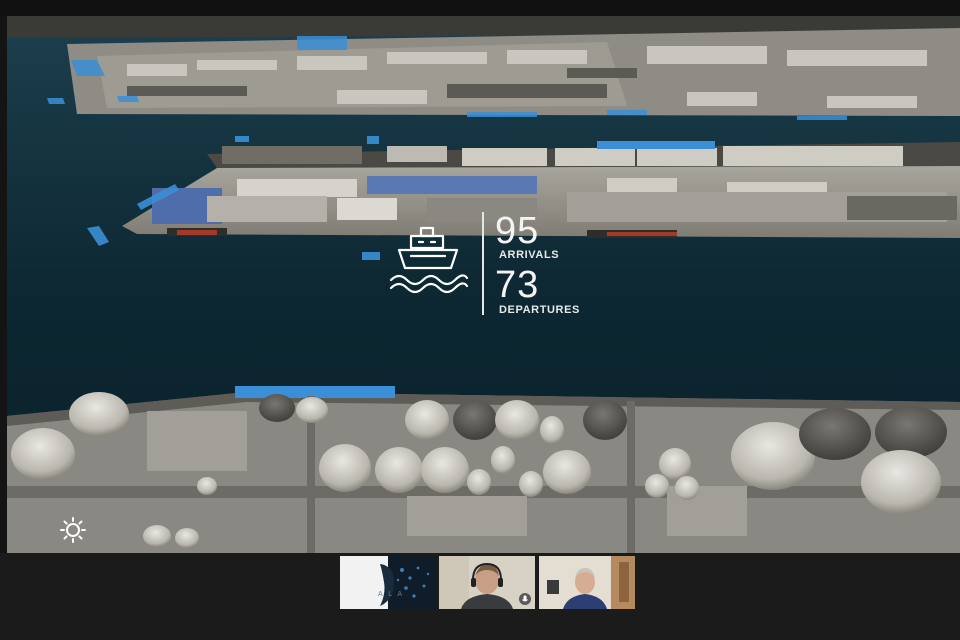 Image resolution: width=960 pixels, height=640 pixels. I want to click on logo-avatar: A L A, so click(388, 582).